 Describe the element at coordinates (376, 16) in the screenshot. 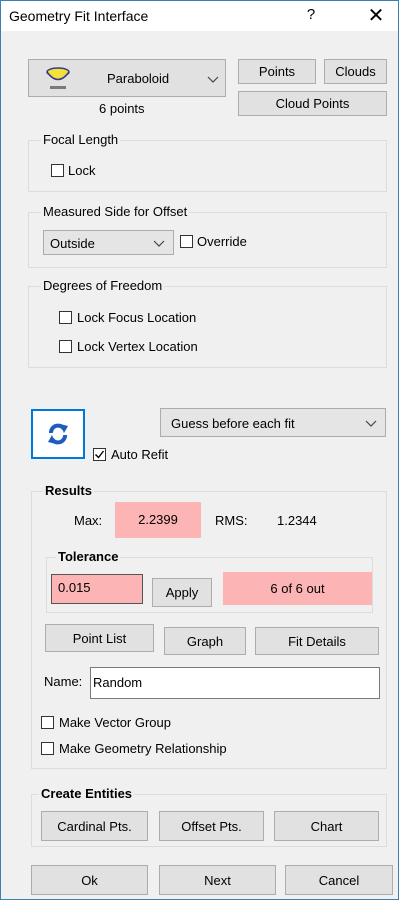

I see `close-button: ✕` at that location.